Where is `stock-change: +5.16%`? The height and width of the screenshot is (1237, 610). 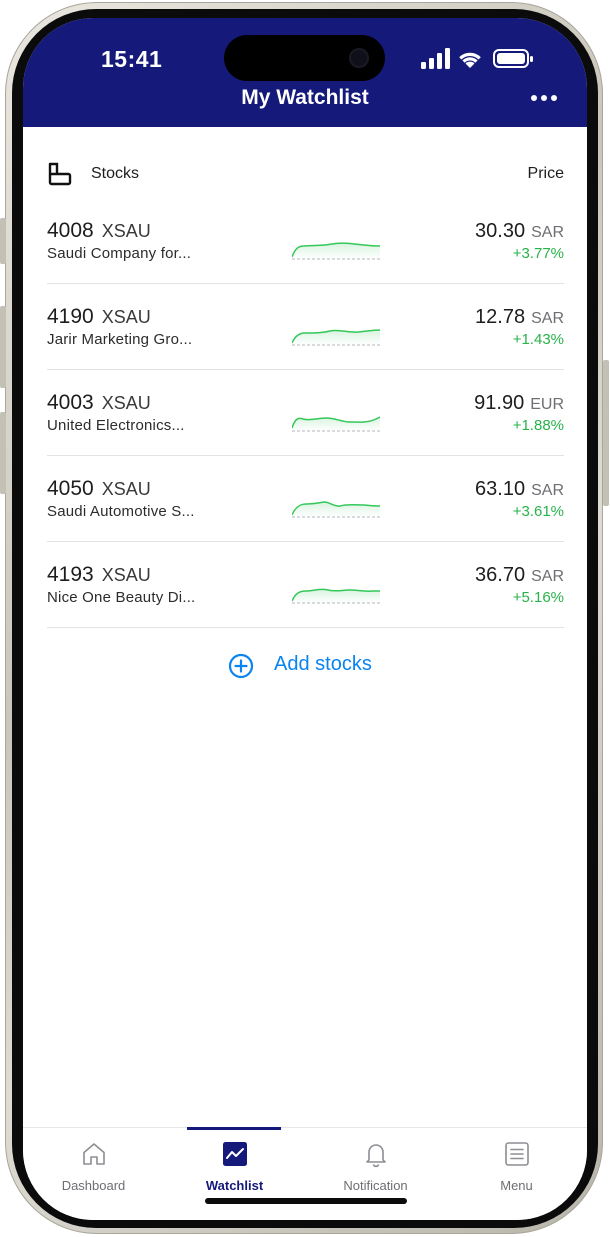
stock-change: +5.16% is located at coordinates (538, 597).